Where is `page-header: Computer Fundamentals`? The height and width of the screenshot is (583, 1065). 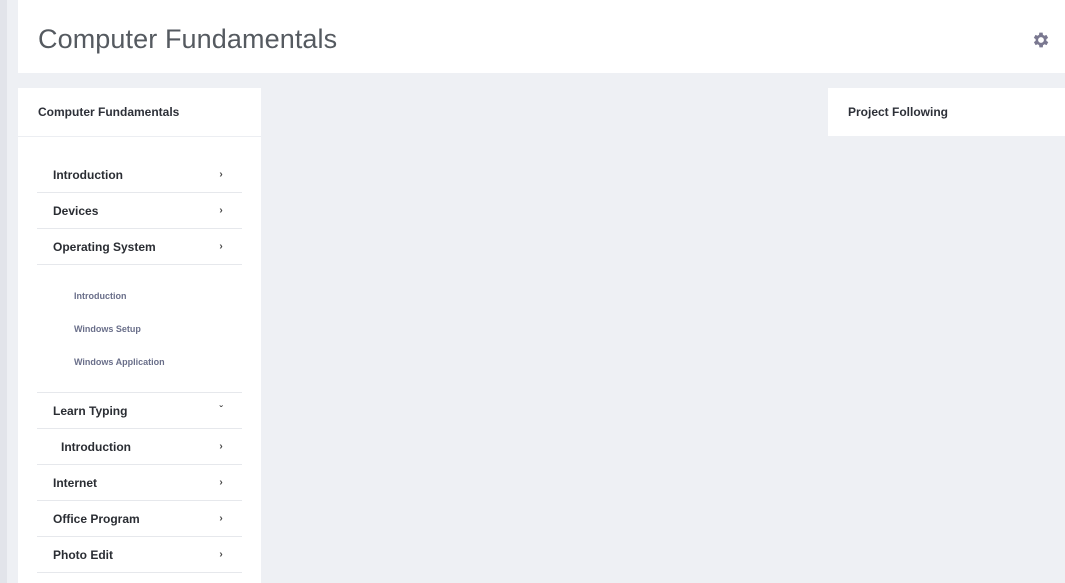
page-header: Computer Fundamentals is located at coordinates (541, 36).